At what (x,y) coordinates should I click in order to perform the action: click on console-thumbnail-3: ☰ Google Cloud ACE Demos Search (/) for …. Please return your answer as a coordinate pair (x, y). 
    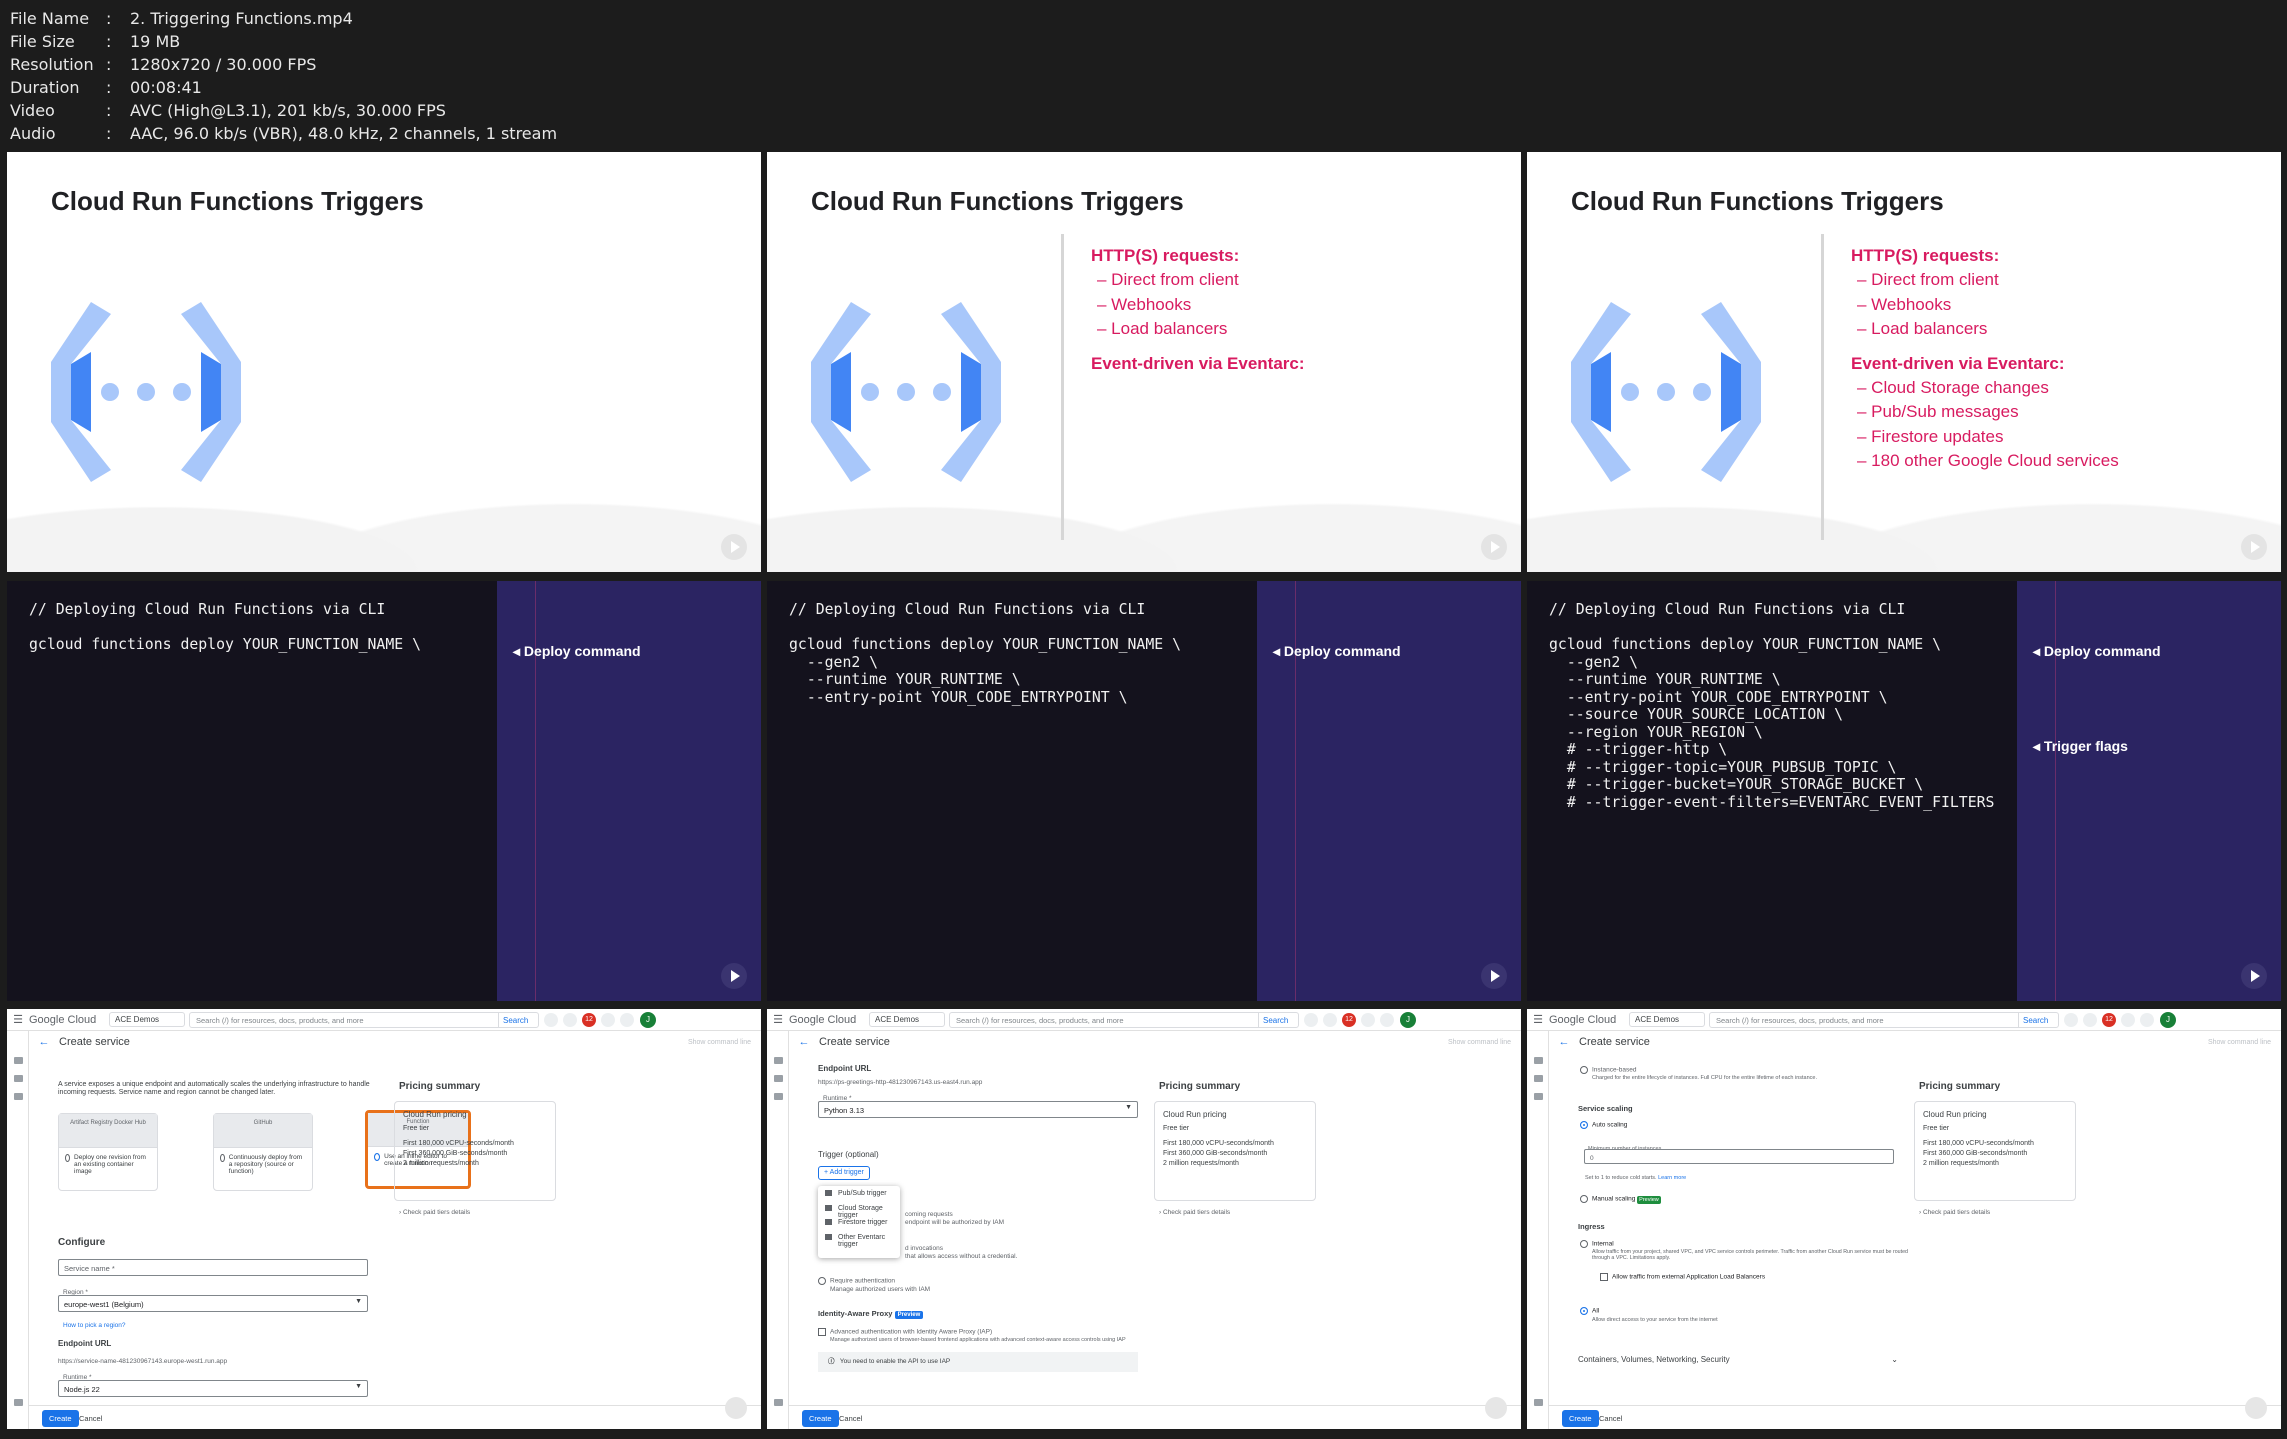
    Looking at the image, I should click on (1904, 1219).